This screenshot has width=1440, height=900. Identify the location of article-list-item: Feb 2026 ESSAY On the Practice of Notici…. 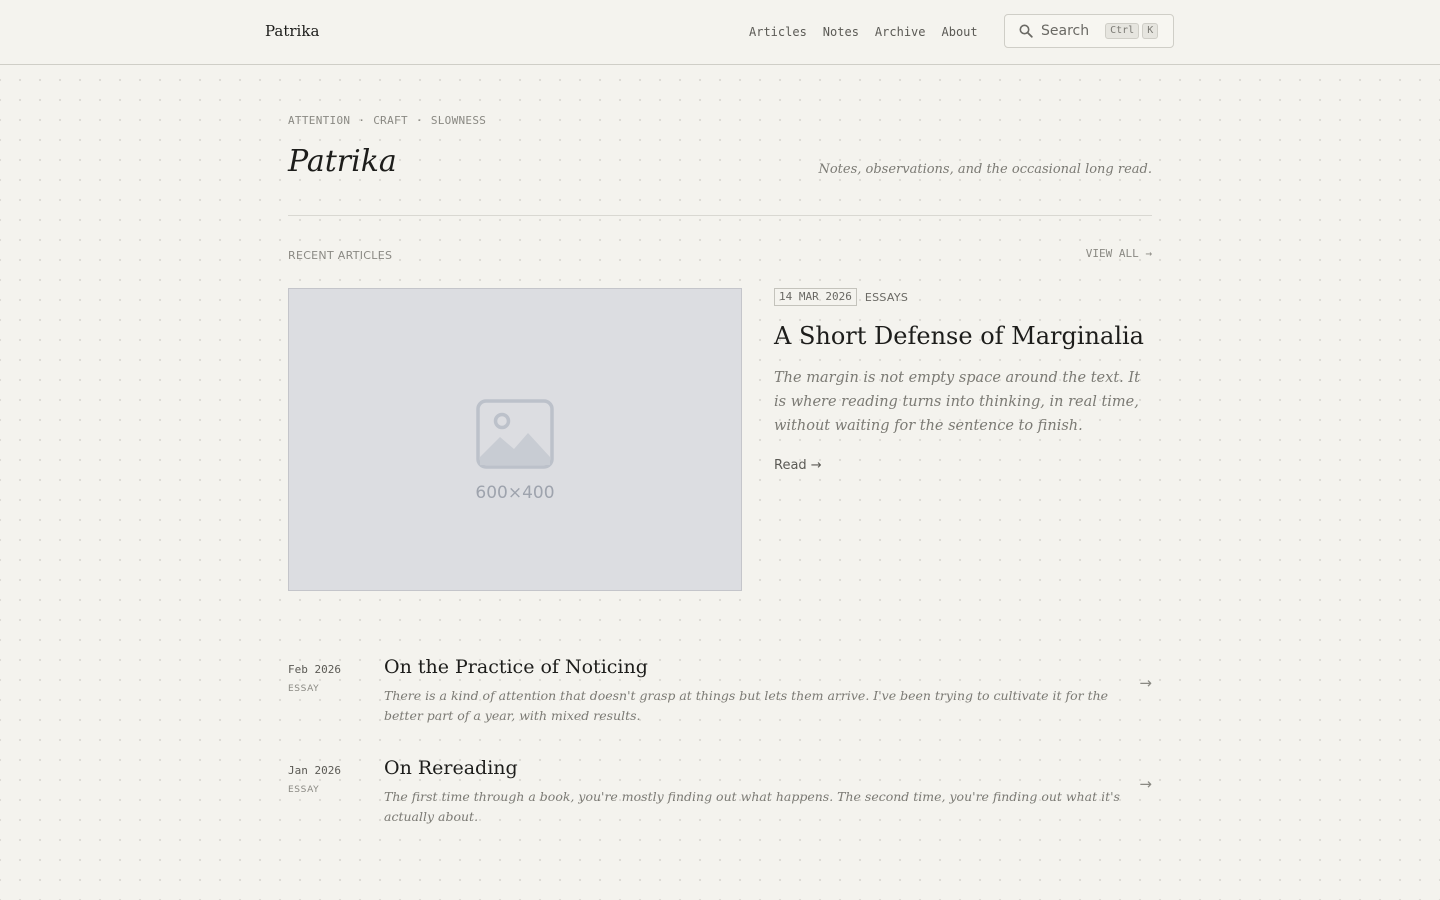
(720, 691).